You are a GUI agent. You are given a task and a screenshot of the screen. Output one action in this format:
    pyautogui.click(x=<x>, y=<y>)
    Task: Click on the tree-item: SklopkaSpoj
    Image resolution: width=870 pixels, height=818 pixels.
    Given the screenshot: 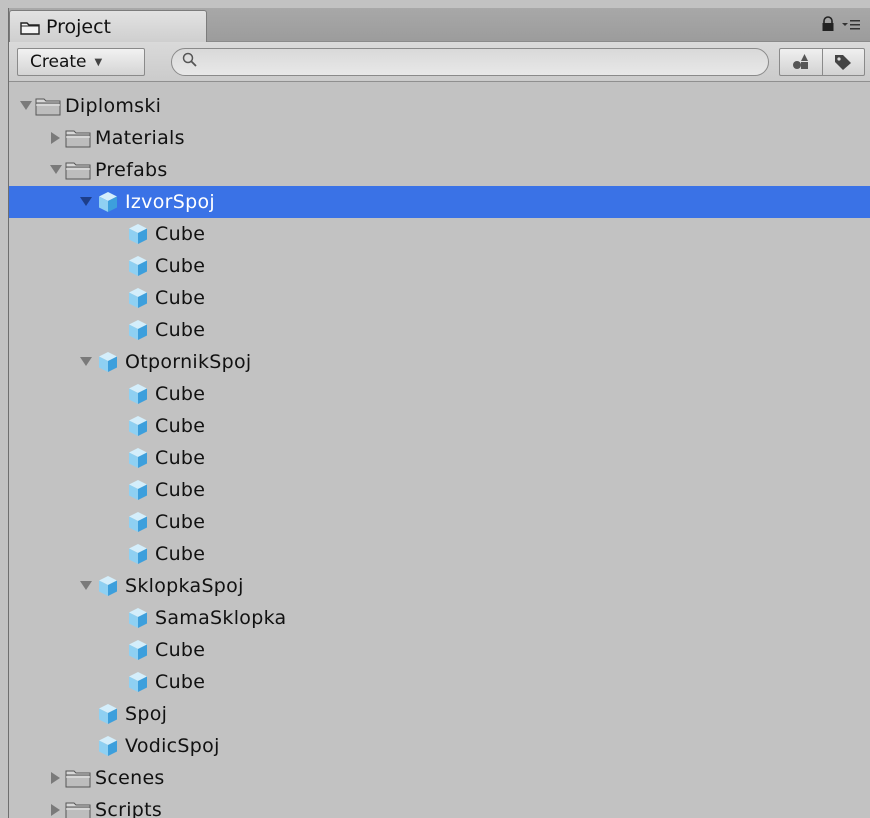 What is the action you would take?
    pyautogui.click(x=439, y=586)
    